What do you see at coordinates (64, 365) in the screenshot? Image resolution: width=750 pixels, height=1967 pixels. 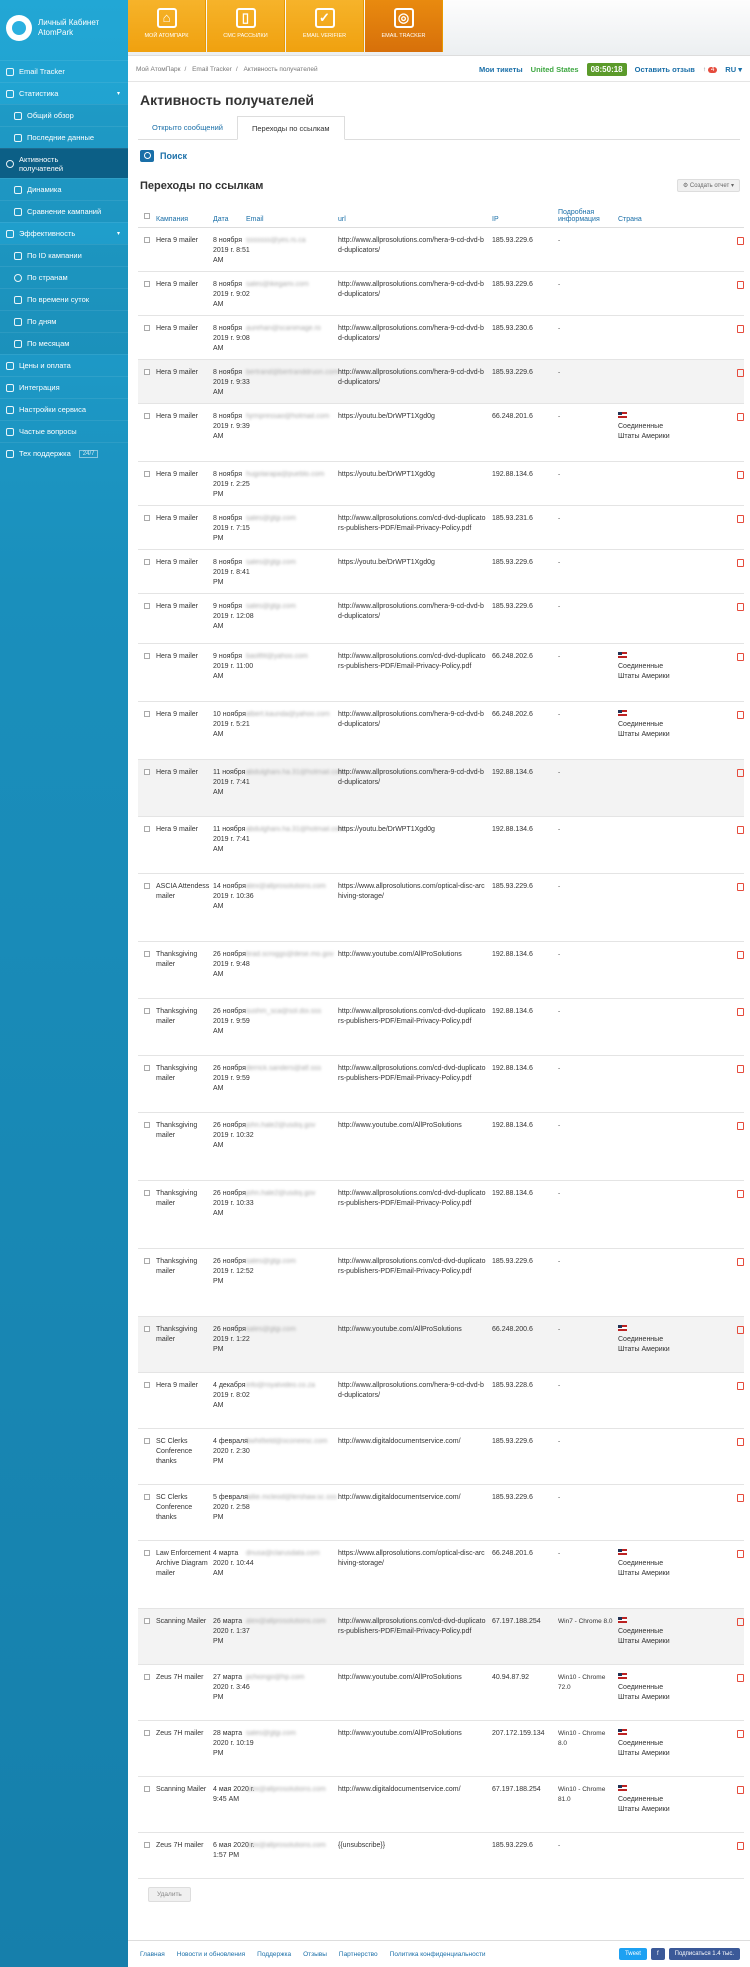 I see `sidebar-item: Цены и оплата` at bounding box center [64, 365].